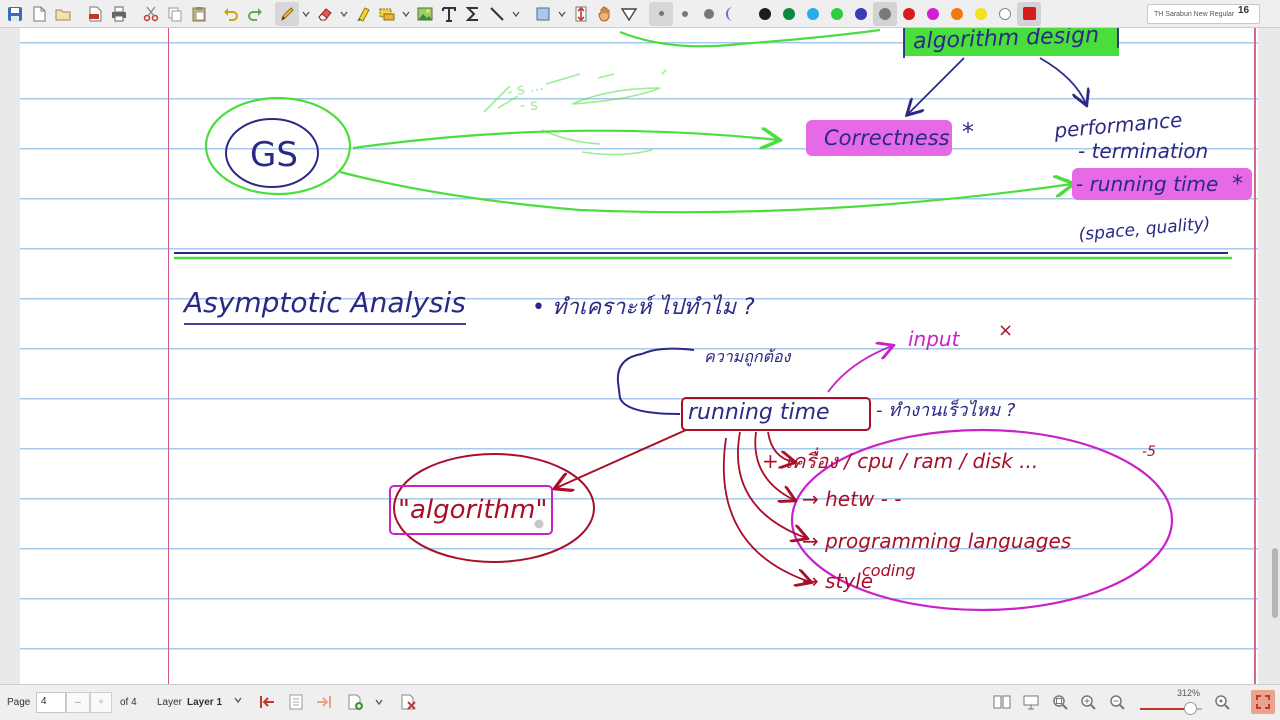  Describe the element at coordinates (1275, 356) in the screenshot. I see `vertical-scrollbar` at that location.